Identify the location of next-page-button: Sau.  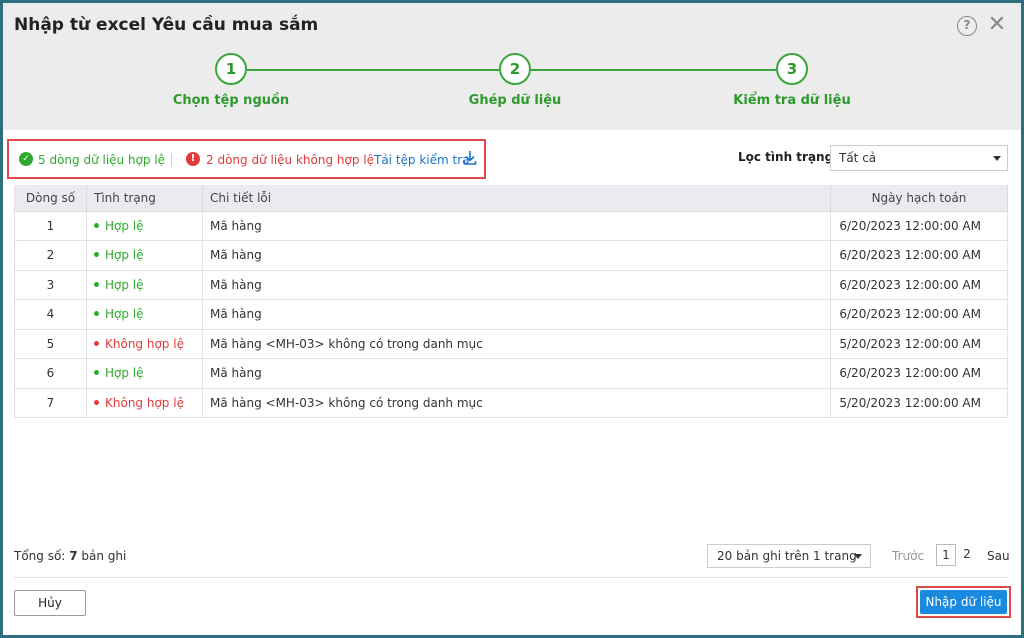
(998, 556).